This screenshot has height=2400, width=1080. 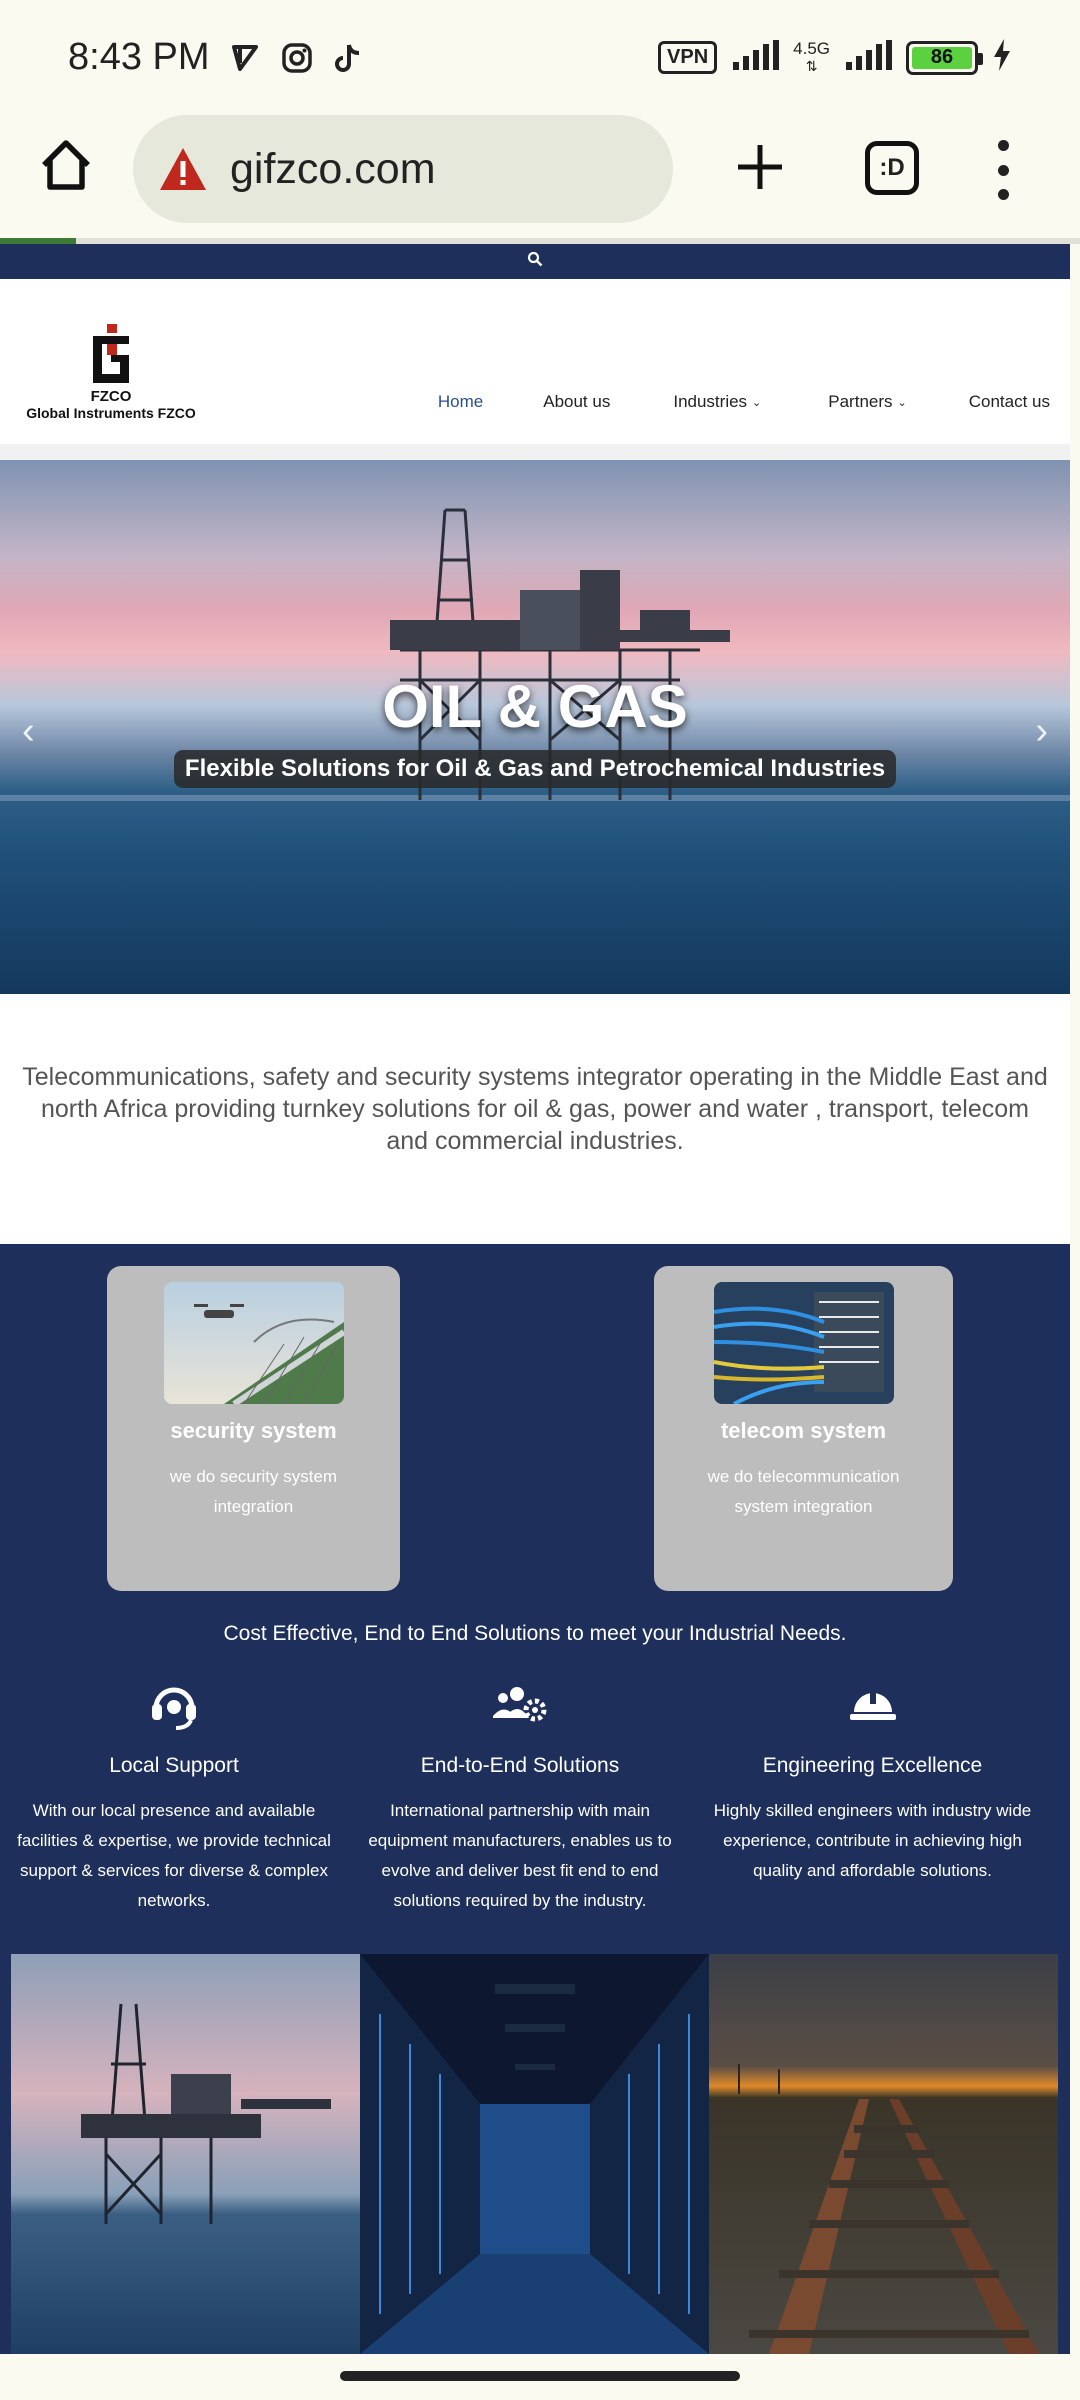 What do you see at coordinates (460, 402) in the screenshot?
I see `nav-home: Home` at bounding box center [460, 402].